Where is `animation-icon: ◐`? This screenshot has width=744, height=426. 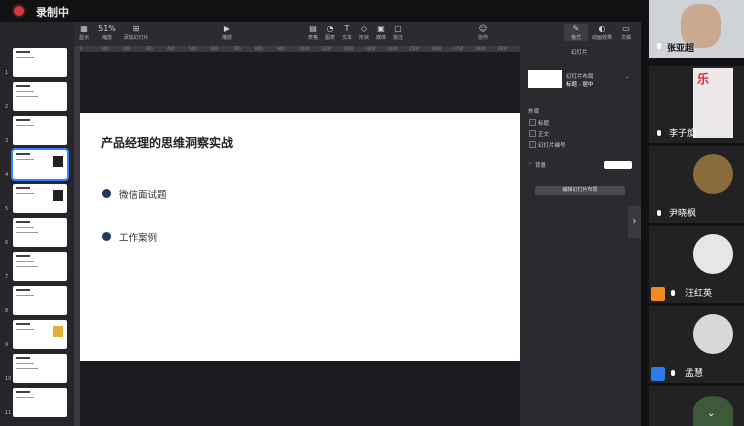 animation-icon: ◐ is located at coordinates (602, 28).